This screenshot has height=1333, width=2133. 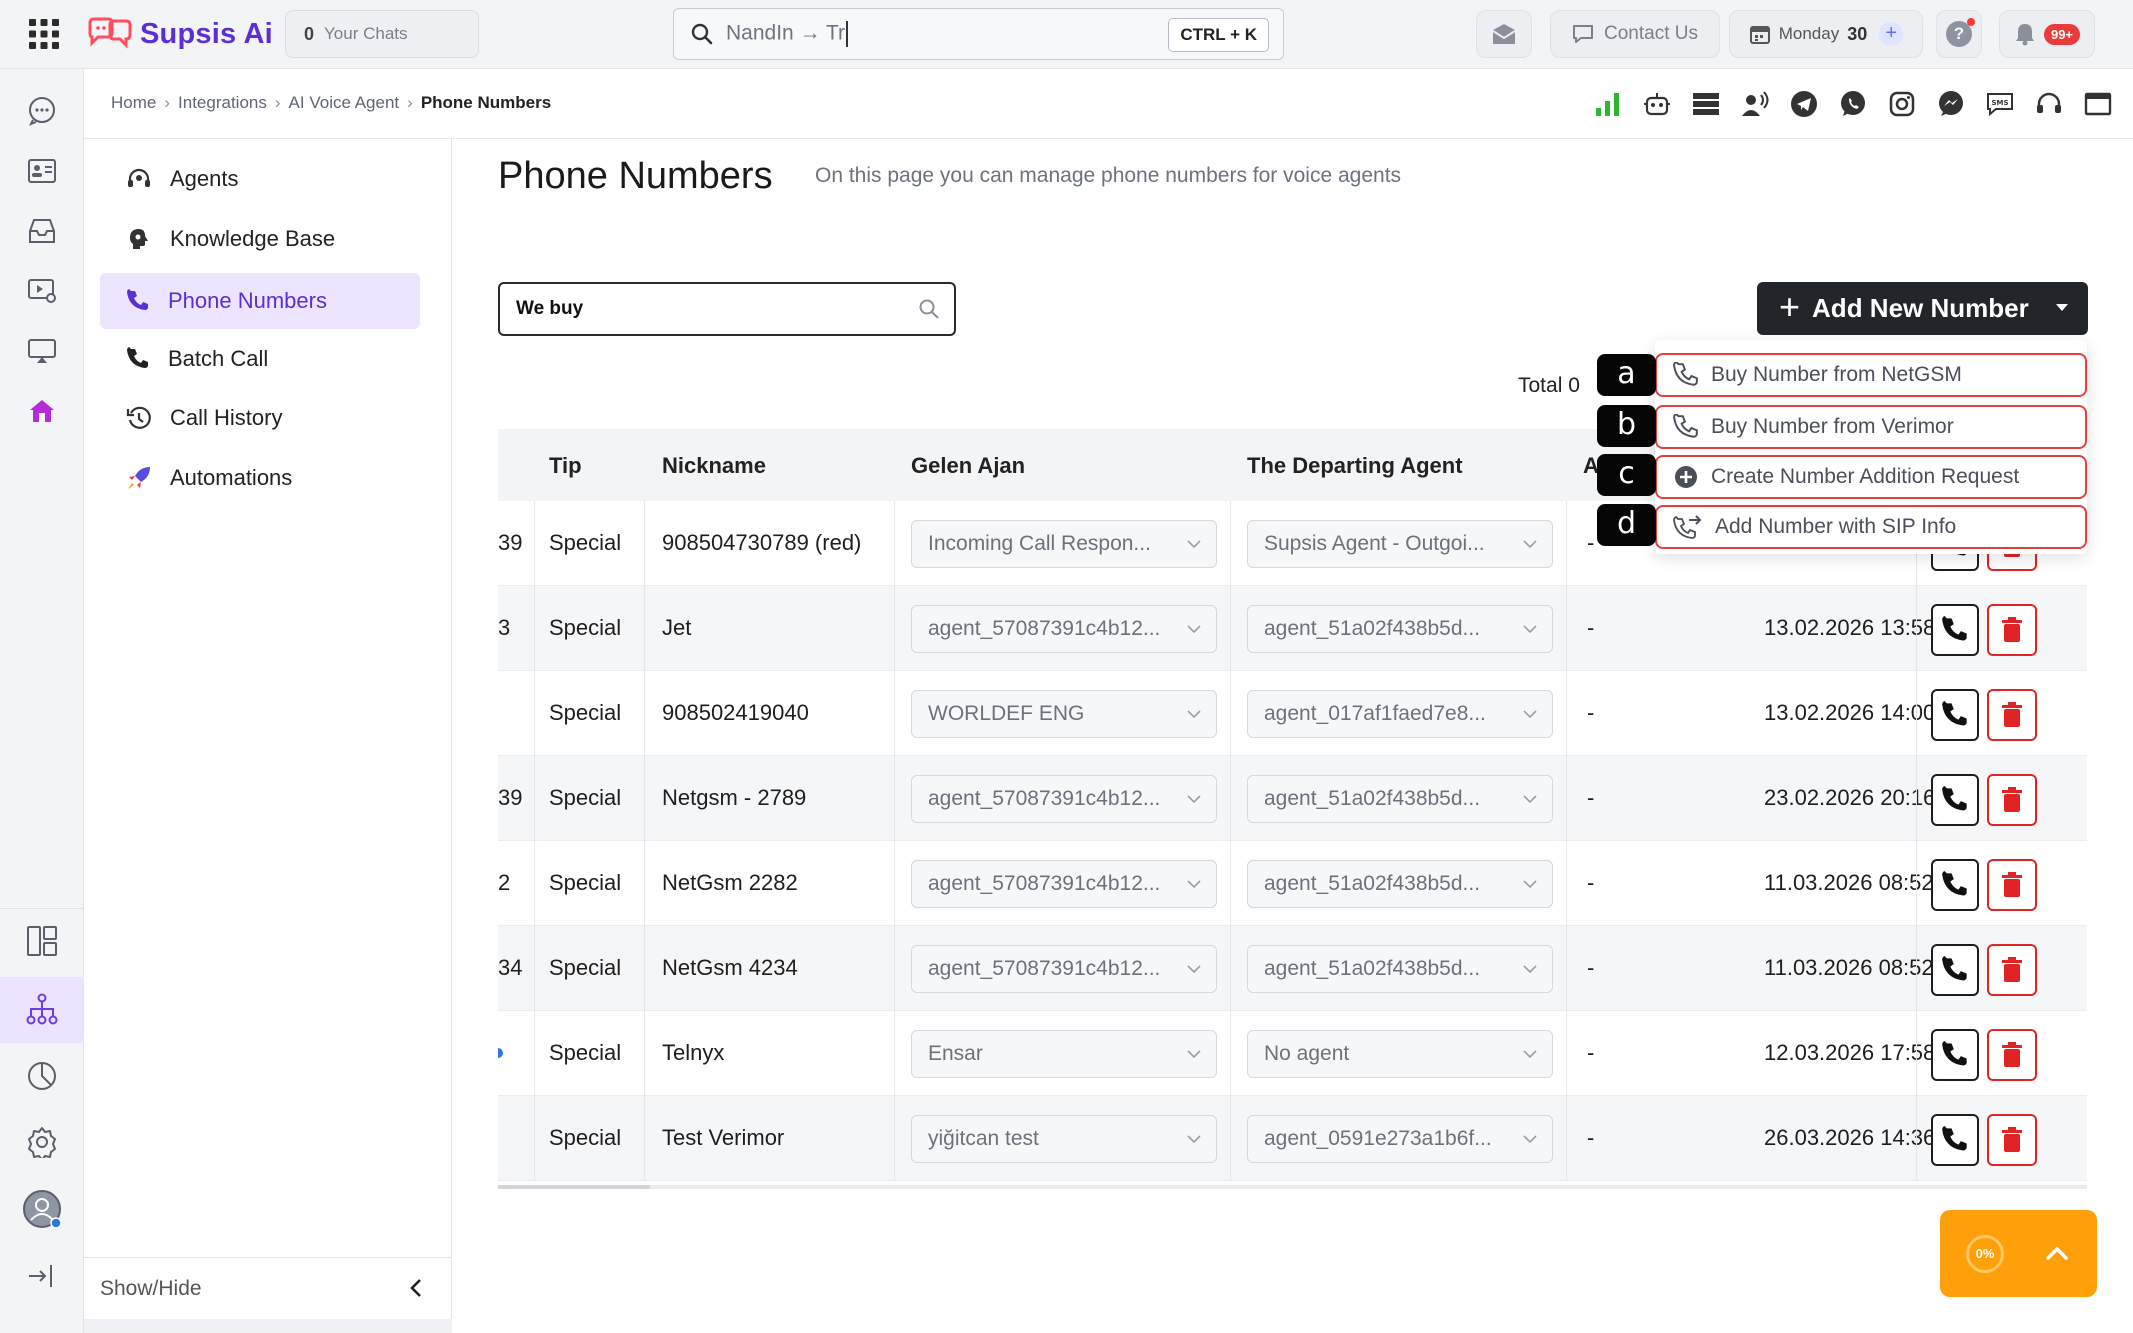 I want to click on layout-panels-icon, so click(x=42, y=941).